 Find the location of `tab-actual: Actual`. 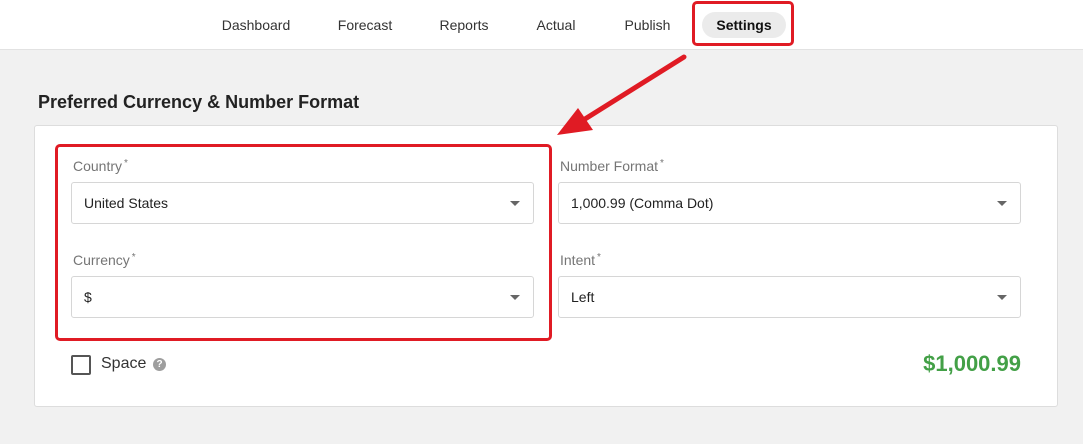

tab-actual: Actual is located at coordinates (556, 25).